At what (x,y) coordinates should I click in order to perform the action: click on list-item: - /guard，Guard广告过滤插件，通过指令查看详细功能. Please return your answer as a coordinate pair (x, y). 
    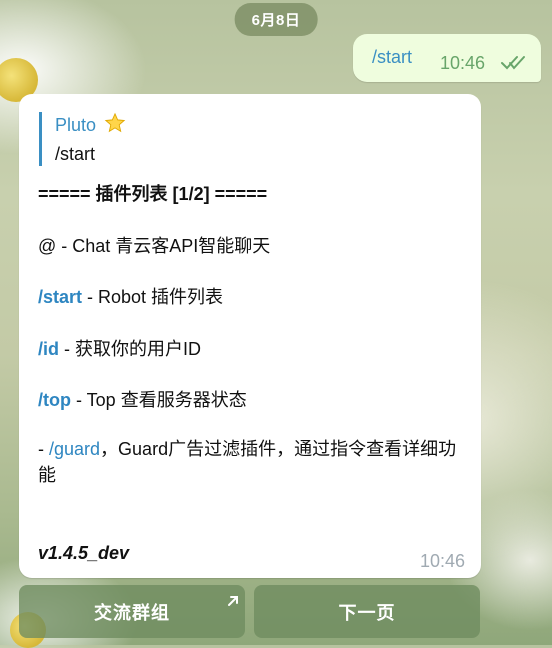
    Looking at the image, I should click on (253, 462).